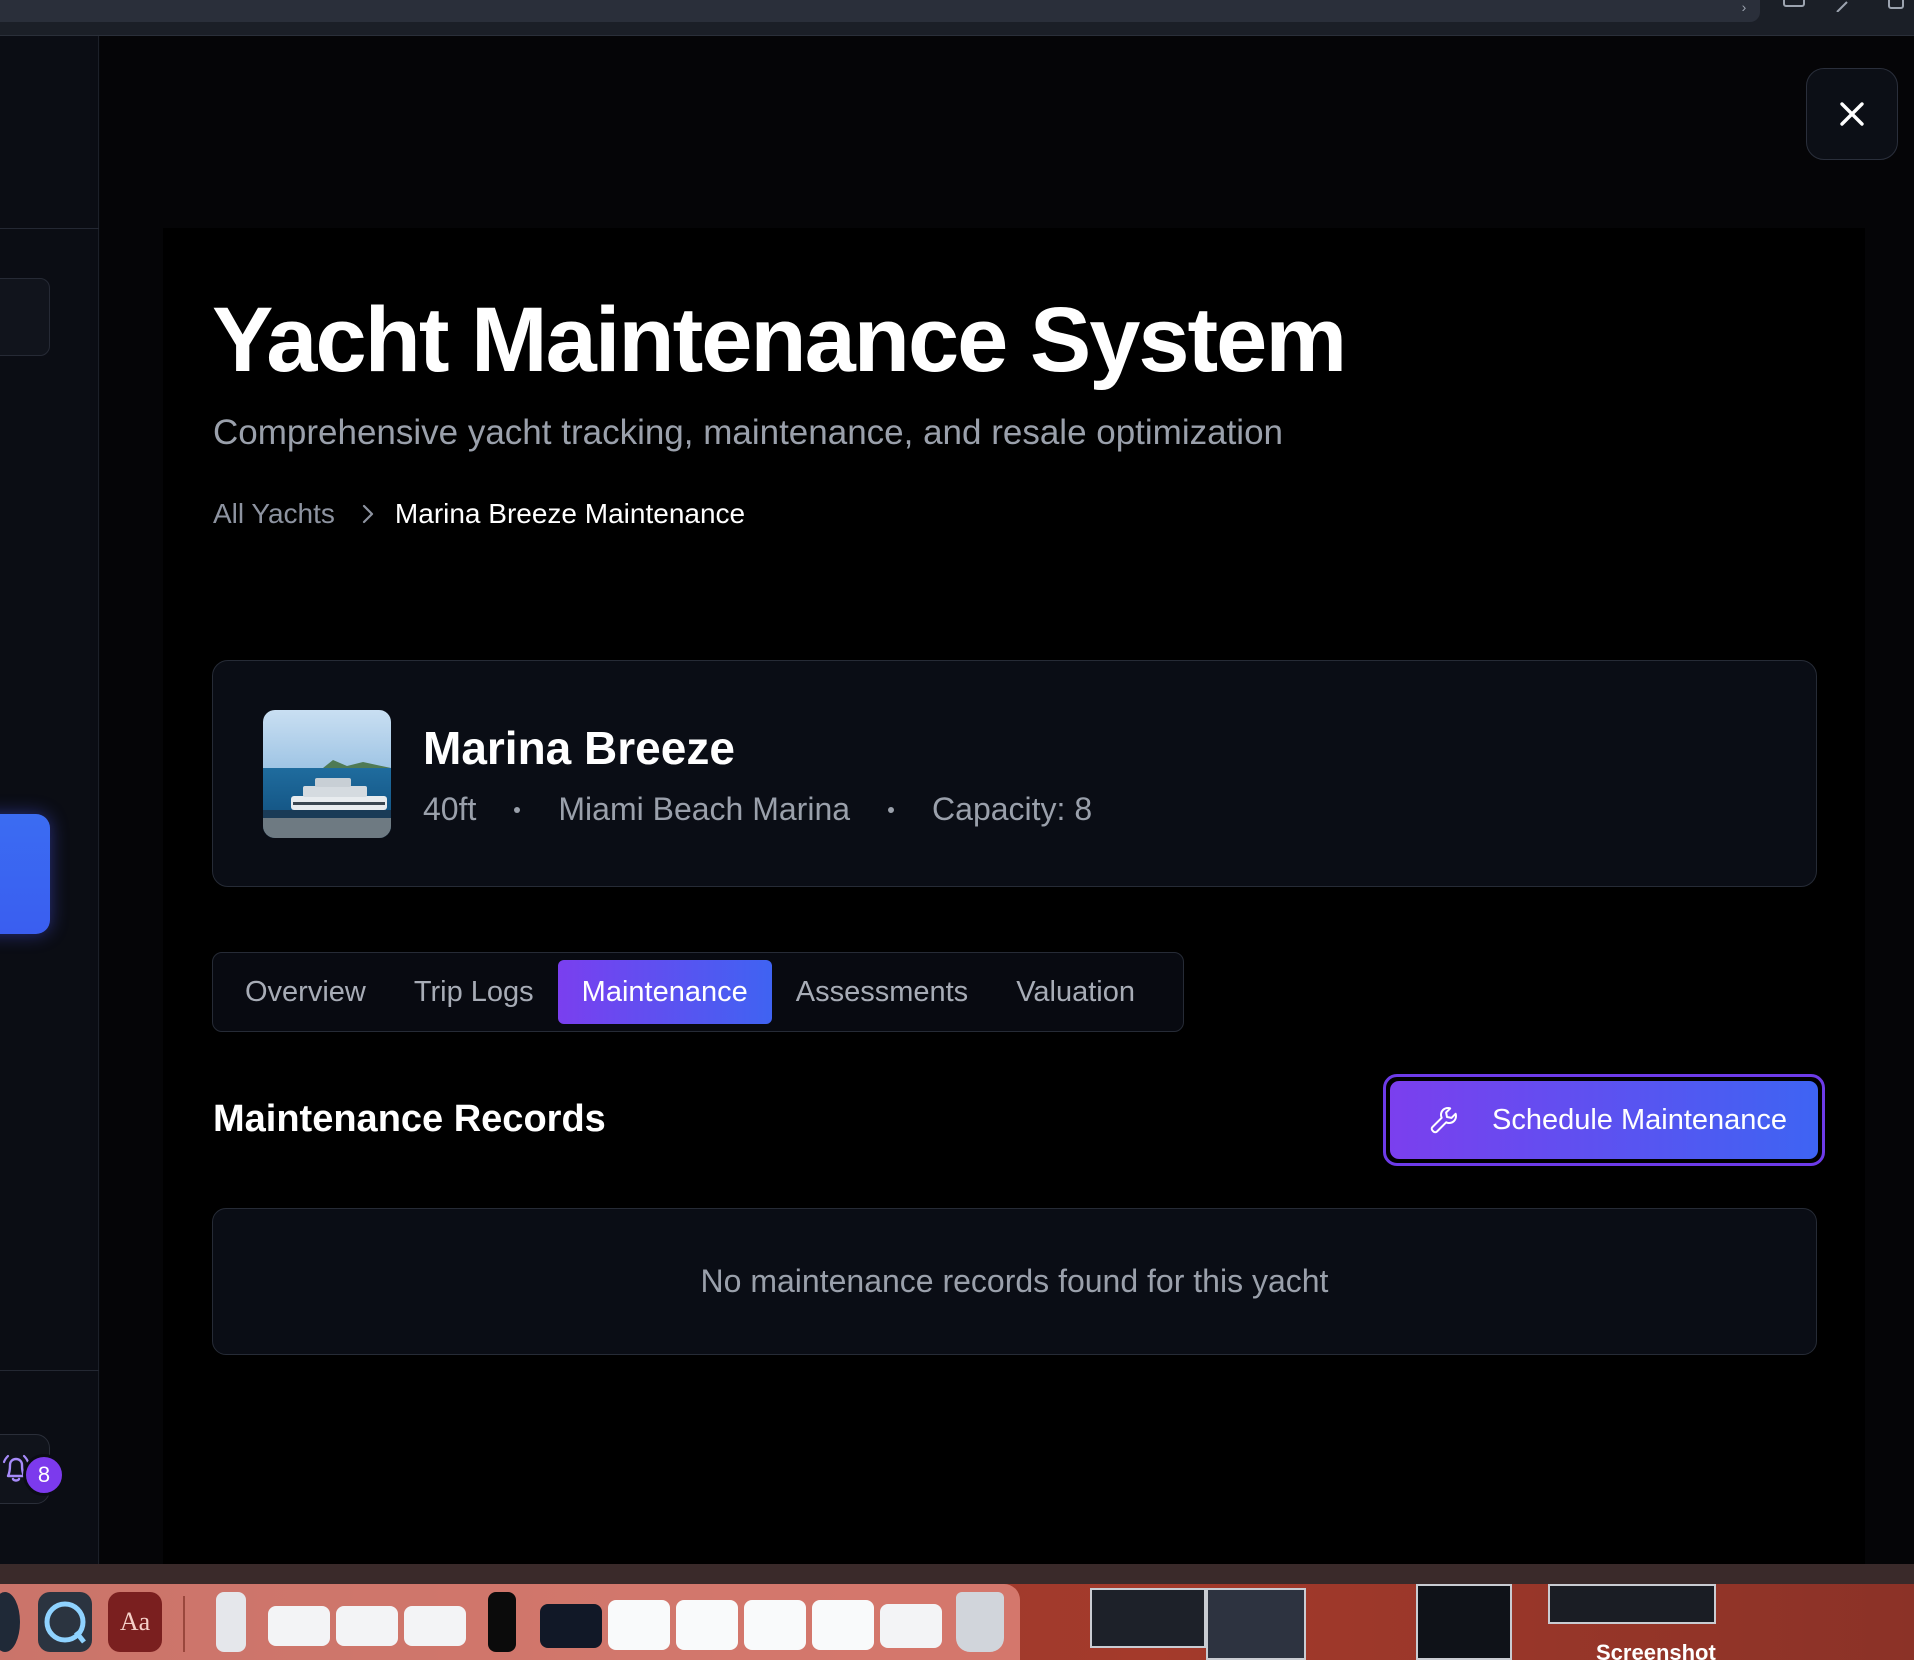 This screenshot has height=1660, width=1914. What do you see at coordinates (184, 1624) in the screenshot?
I see `dock-separator` at bounding box center [184, 1624].